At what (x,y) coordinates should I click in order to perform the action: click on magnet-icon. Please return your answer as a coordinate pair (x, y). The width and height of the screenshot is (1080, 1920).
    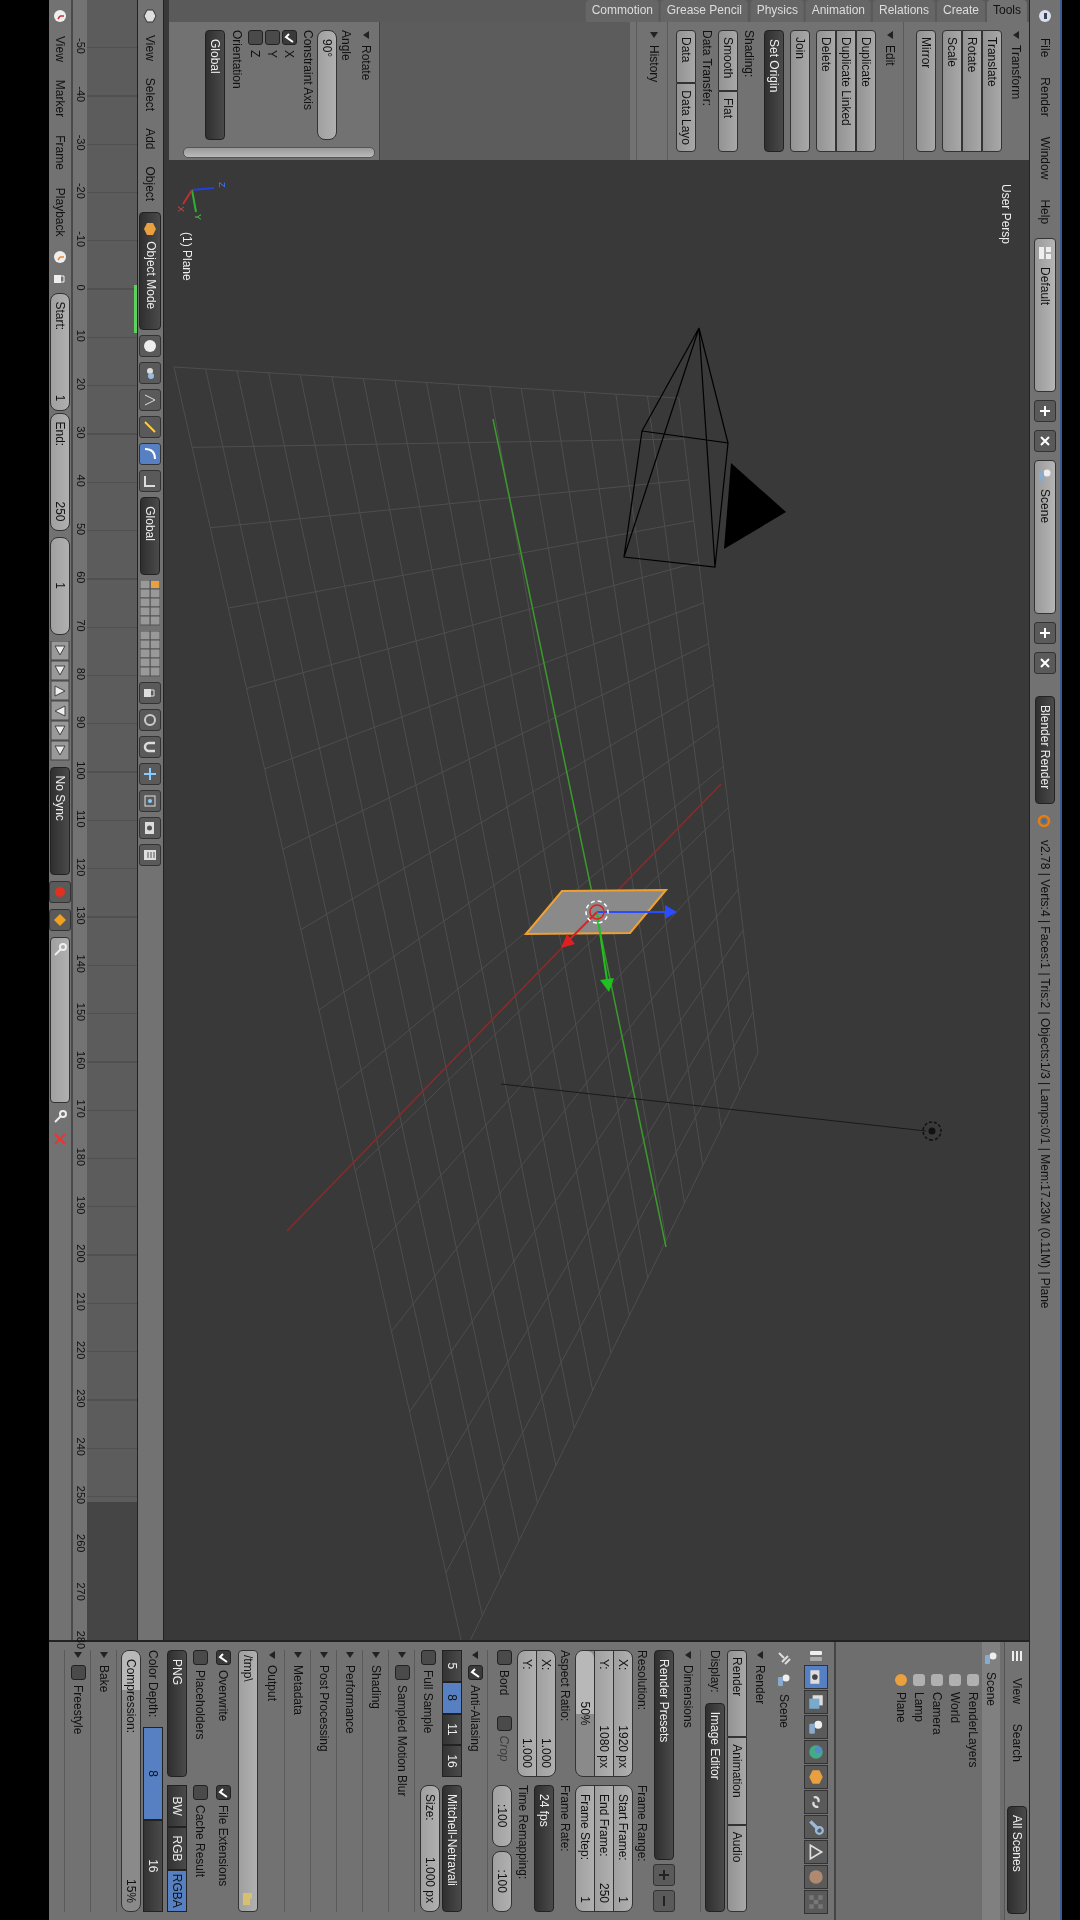
    Looking at the image, I should click on (150, 747).